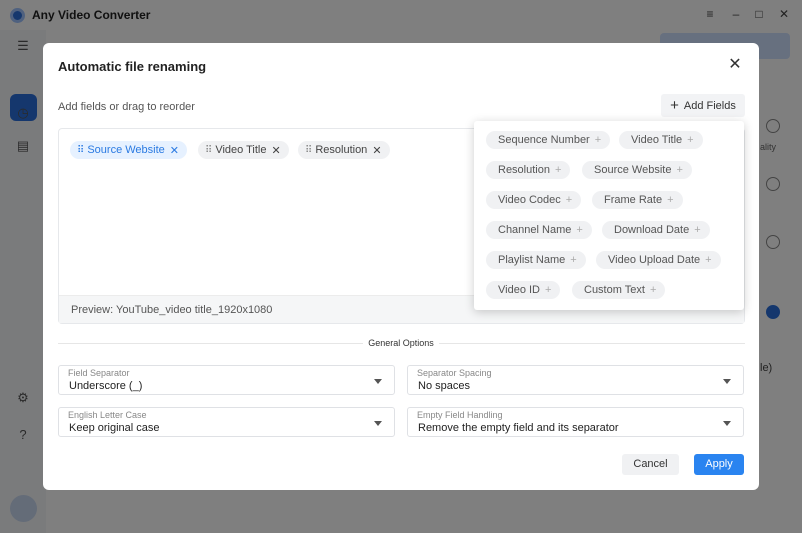 The height and width of the screenshot is (533, 802). What do you see at coordinates (735, 65) in the screenshot?
I see `close-icon: ✕` at bounding box center [735, 65].